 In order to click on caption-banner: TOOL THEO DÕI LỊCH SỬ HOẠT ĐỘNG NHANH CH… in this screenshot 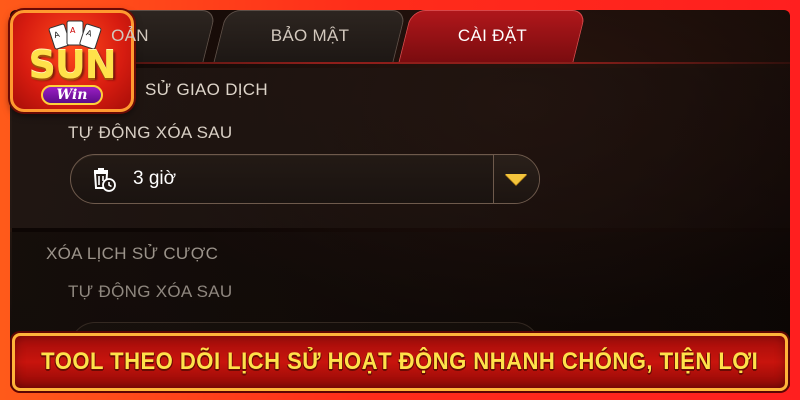, I will do `click(400, 362)`.